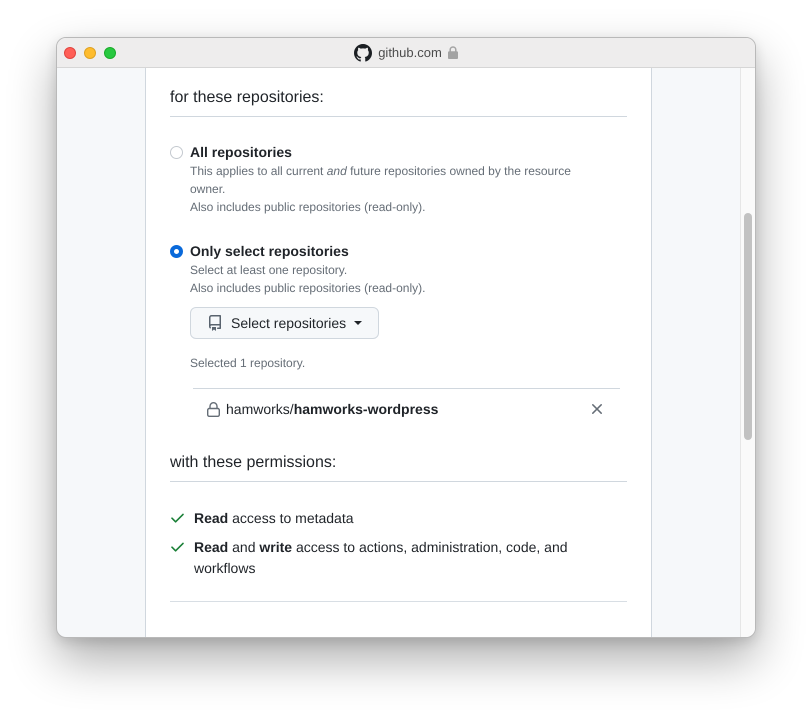 The height and width of the screenshot is (712, 812). What do you see at coordinates (358, 323) in the screenshot?
I see `caret-icon` at bounding box center [358, 323].